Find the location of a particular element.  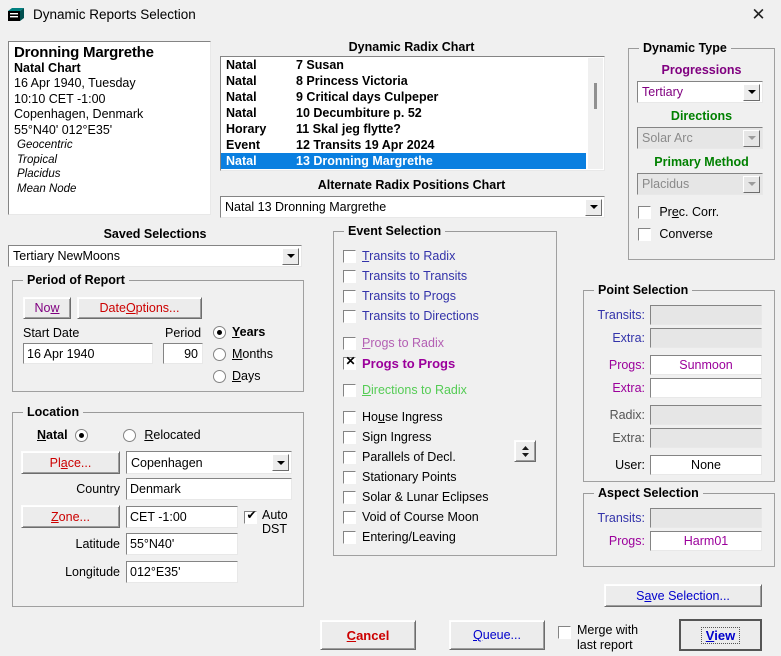

up-down-spinner is located at coordinates (525, 451).